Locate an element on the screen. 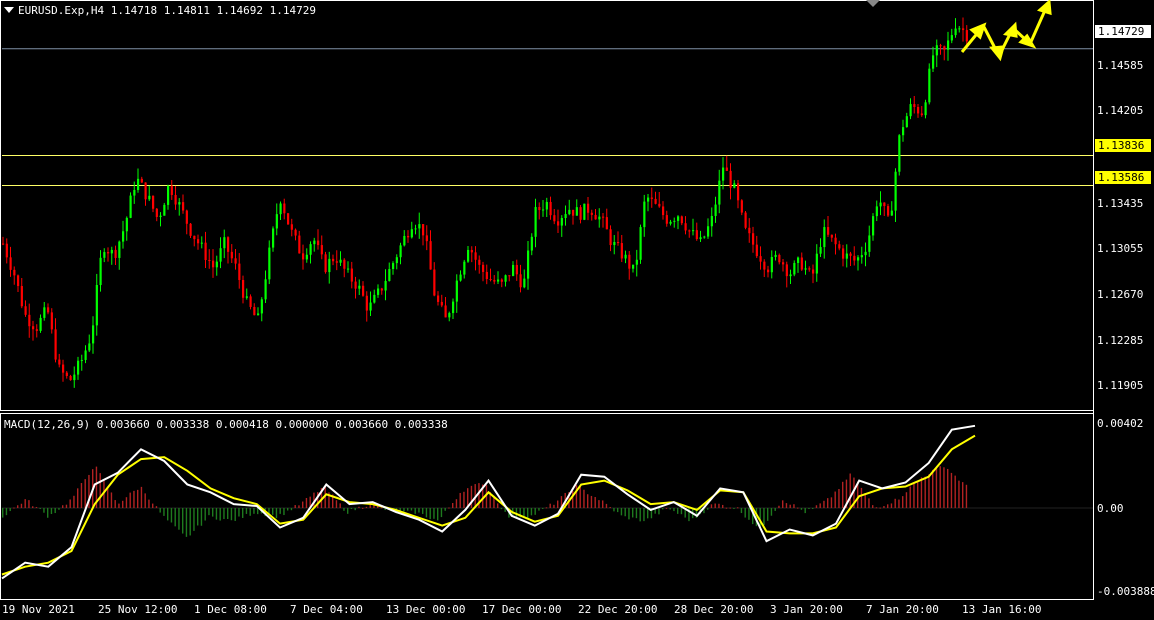 The height and width of the screenshot is (620, 1154). chart-menu-triangle-icon is located at coordinates (9, 10).